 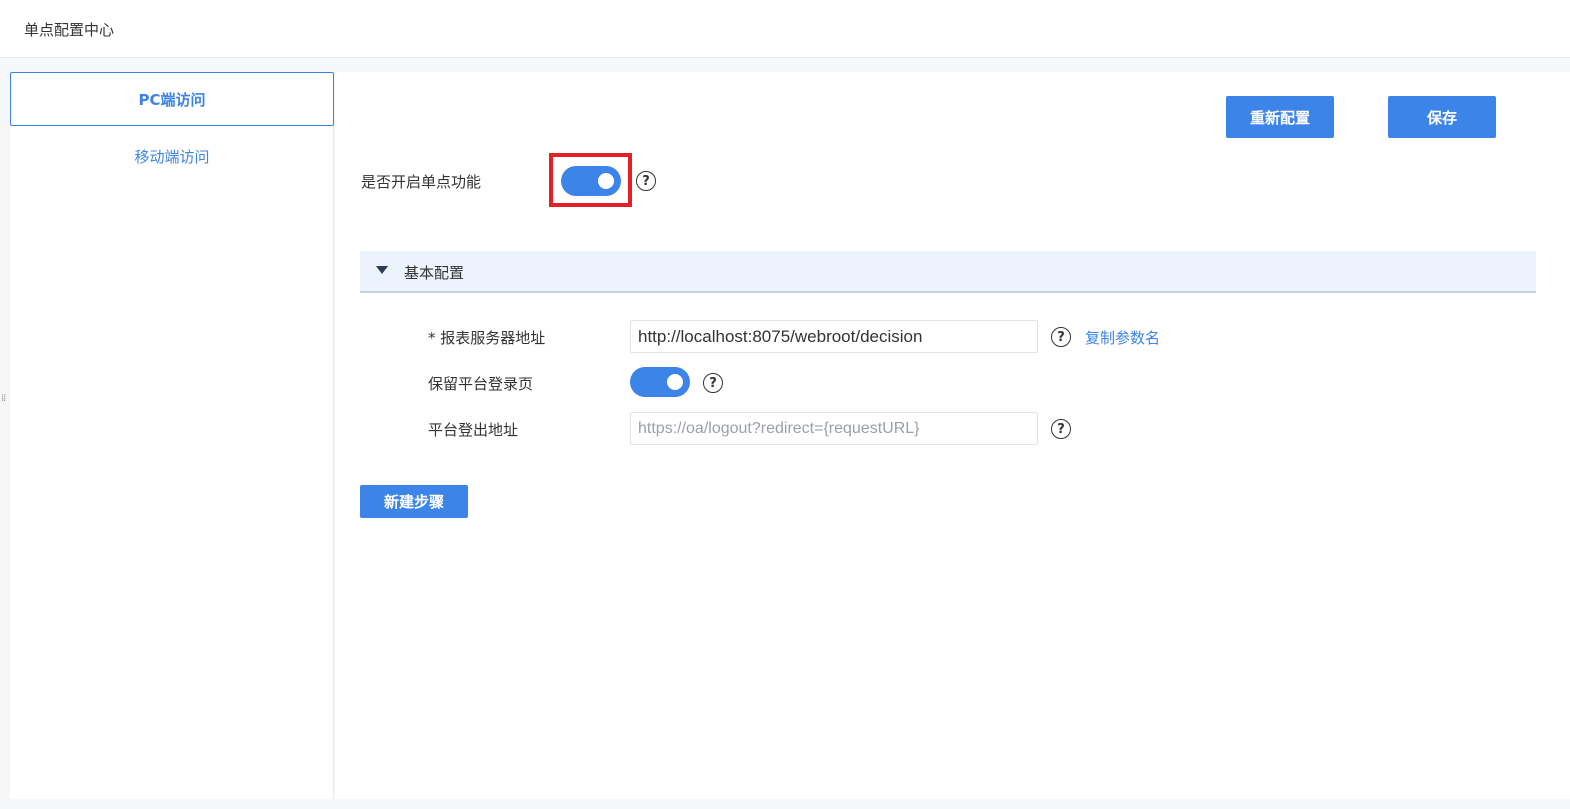 What do you see at coordinates (382, 270) in the screenshot?
I see `caret-down-icon` at bounding box center [382, 270].